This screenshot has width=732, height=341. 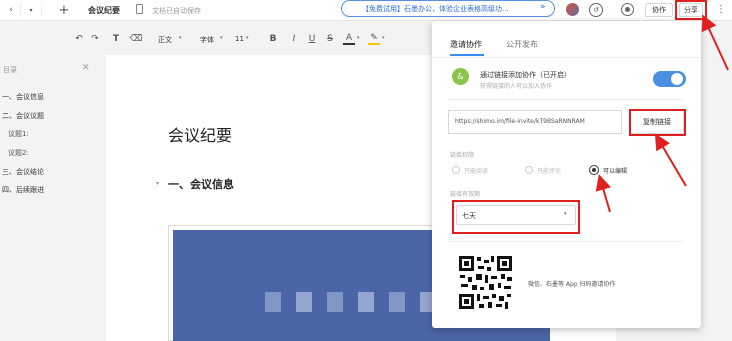 I want to click on arrow-to-copy, so click(x=670, y=160).